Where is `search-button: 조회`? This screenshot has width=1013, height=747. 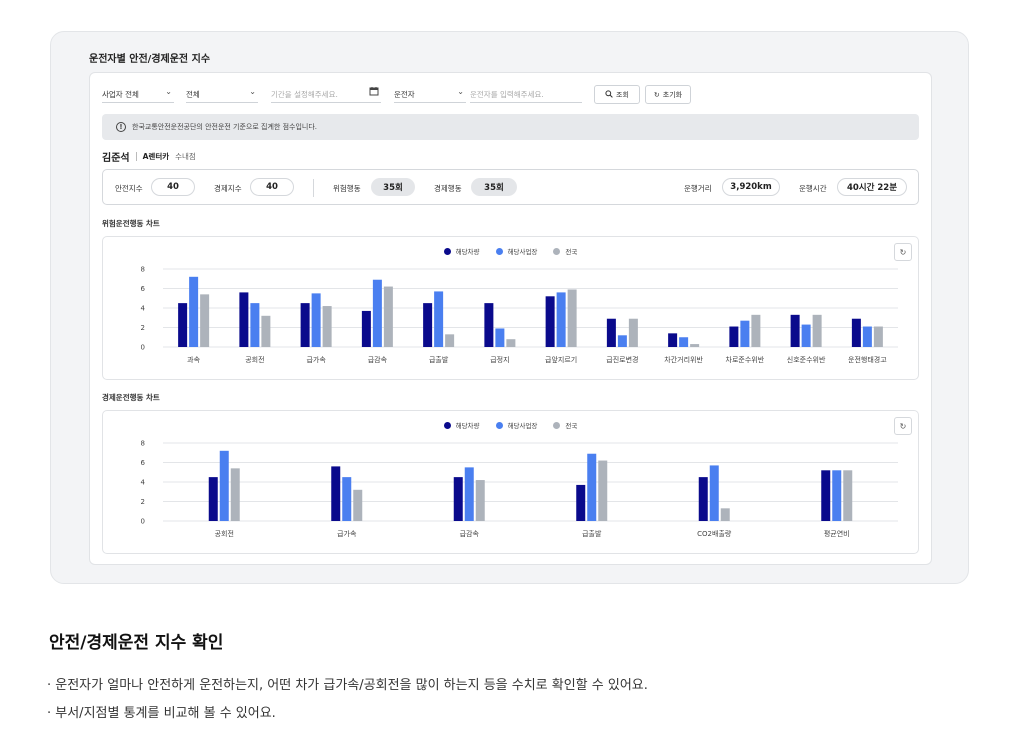 search-button: 조회 is located at coordinates (617, 94).